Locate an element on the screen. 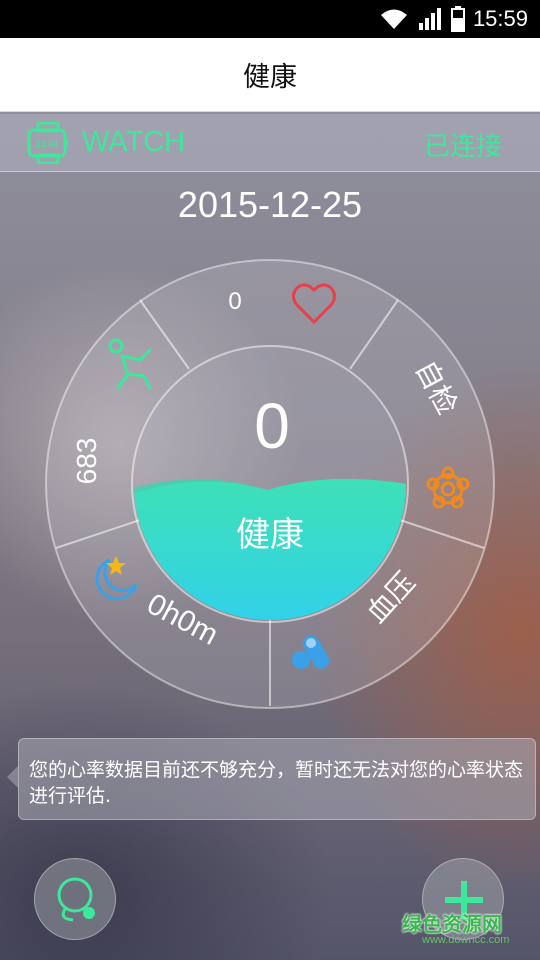 The height and width of the screenshot is (960, 540). heart-rate-tip: 您的心率数据目前还不够充分，暂时还无法对您的心率状态进行评估. is located at coordinates (271, 779).